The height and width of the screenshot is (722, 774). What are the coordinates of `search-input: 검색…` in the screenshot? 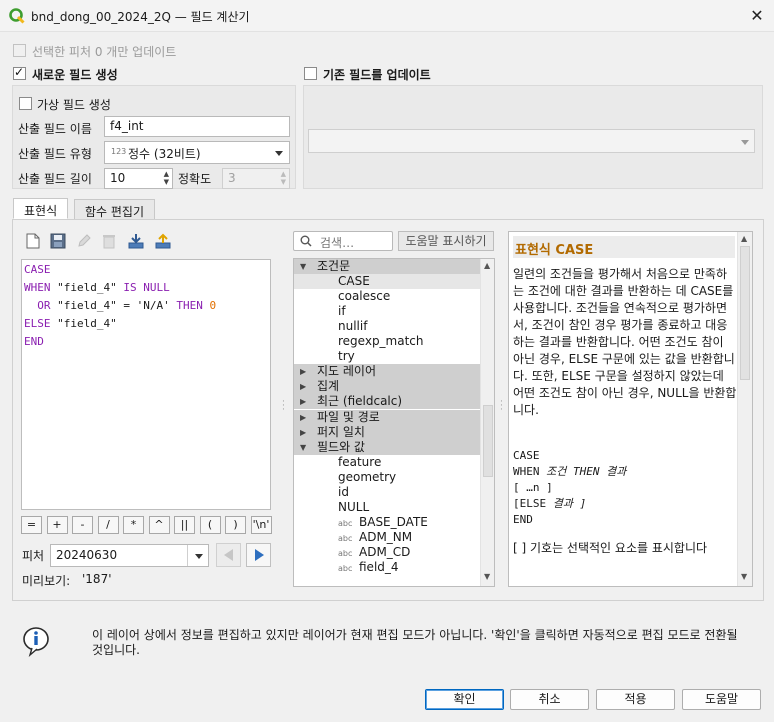 It's located at (343, 241).